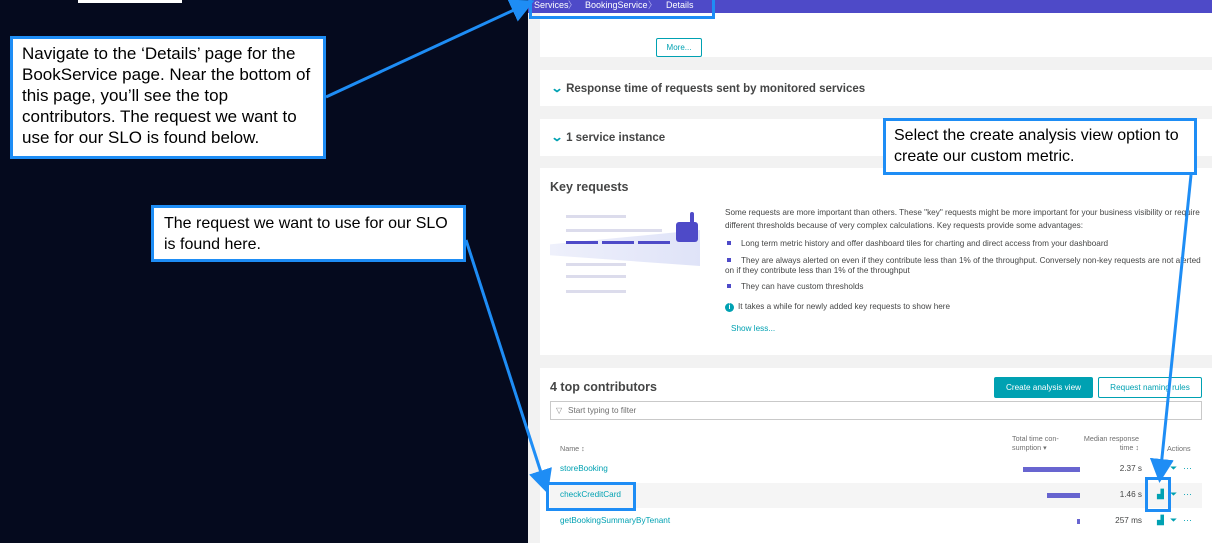 The image size is (1212, 543). What do you see at coordinates (967, 287) in the screenshot?
I see `key-requests-bullet: They can have custom thresholds` at bounding box center [967, 287].